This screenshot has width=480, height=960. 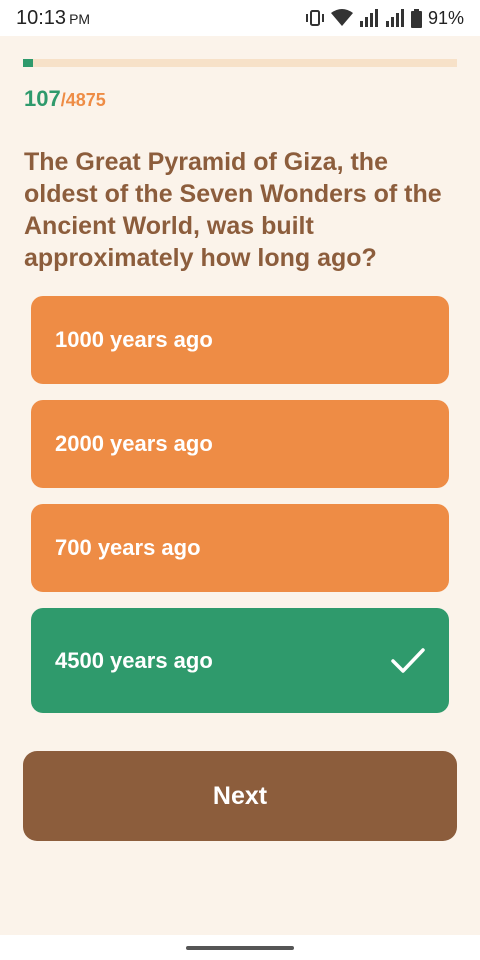 What do you see at coordinates (41, 17) in the screenshot?
I see `status-clock: 10:13` at bounding box center [41, 17].